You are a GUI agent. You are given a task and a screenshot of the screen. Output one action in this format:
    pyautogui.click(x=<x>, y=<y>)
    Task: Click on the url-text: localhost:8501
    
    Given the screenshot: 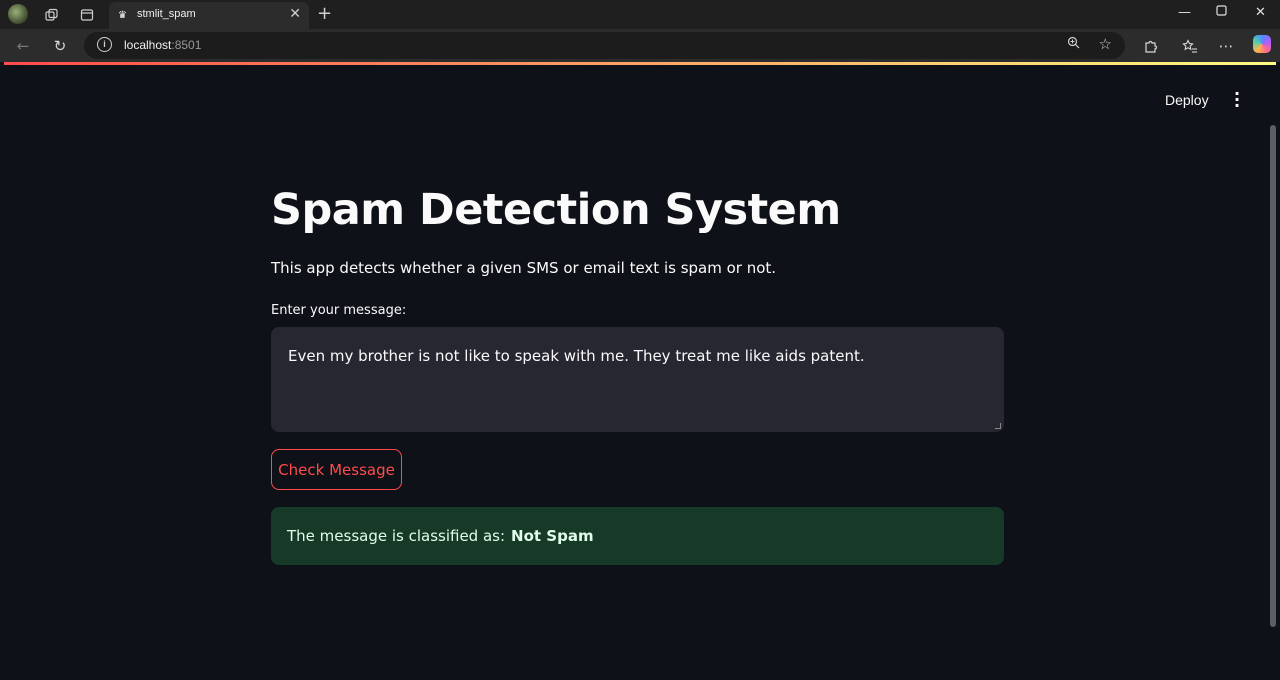 What is the action you would take?
    pyautogui.click(x=162, y=45)
    